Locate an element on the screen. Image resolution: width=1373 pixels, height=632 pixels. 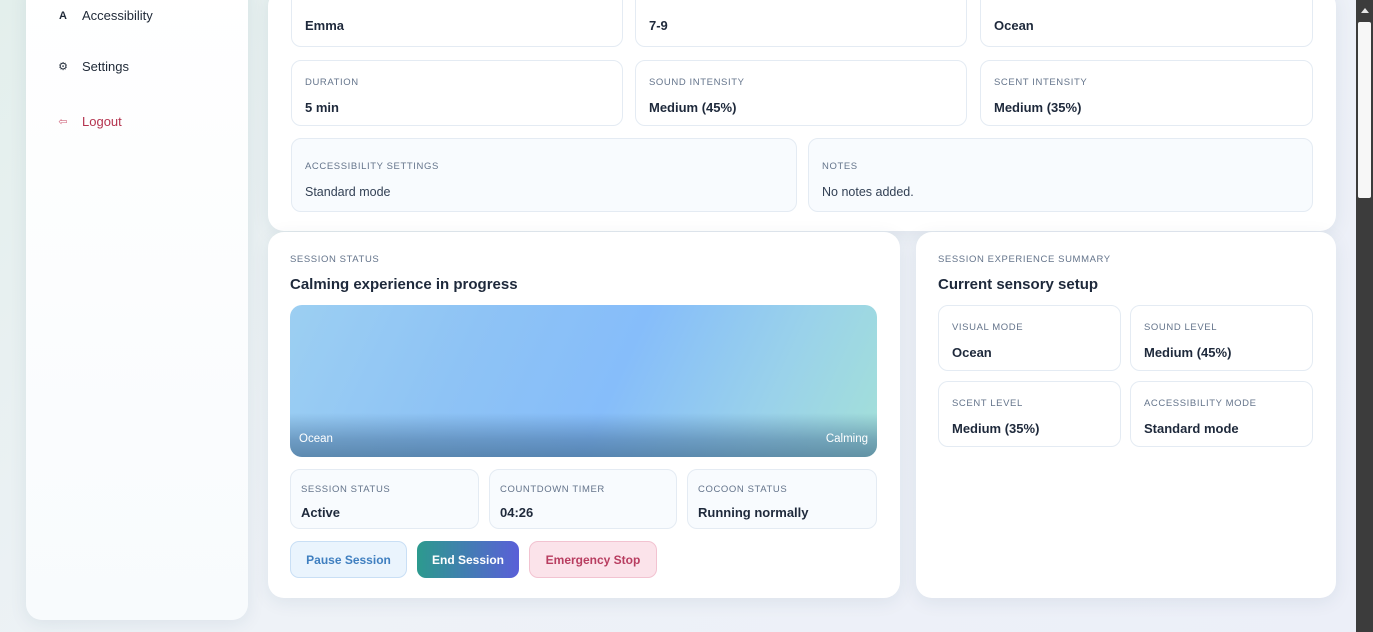
page-scrollbar is located at coordinates (1364, 316).